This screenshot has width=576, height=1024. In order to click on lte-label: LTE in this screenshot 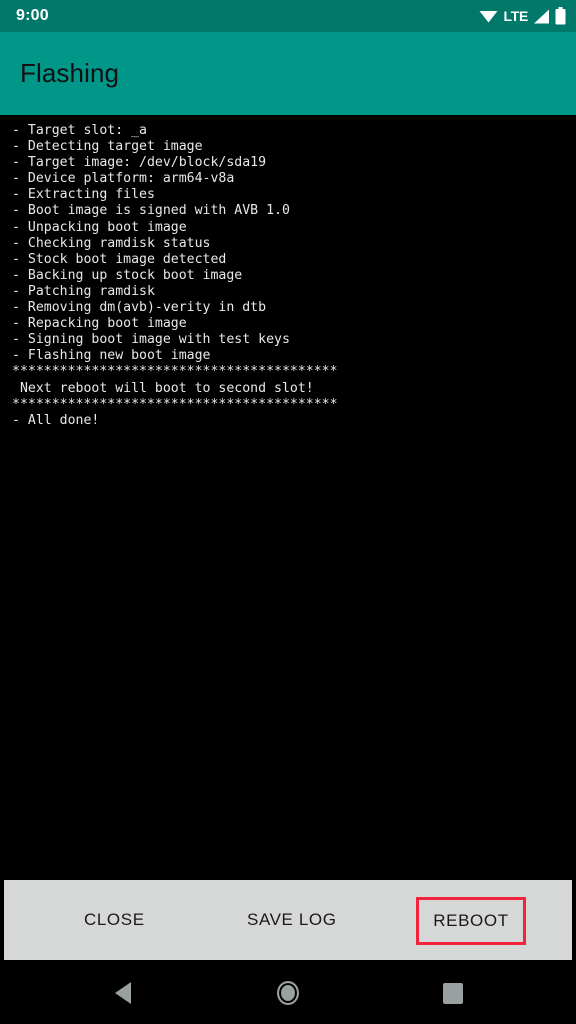, I will do `click(515, 16)`.